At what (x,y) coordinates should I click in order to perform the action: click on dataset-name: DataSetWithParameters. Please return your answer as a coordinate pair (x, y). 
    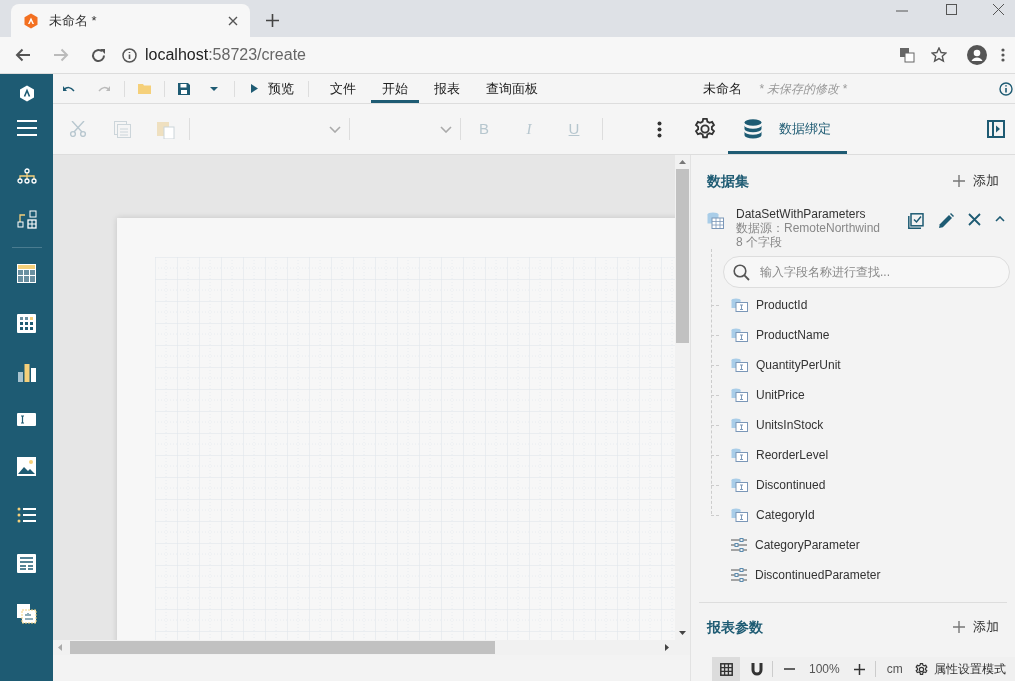
    Looking at the image, I should click on (808, 214).